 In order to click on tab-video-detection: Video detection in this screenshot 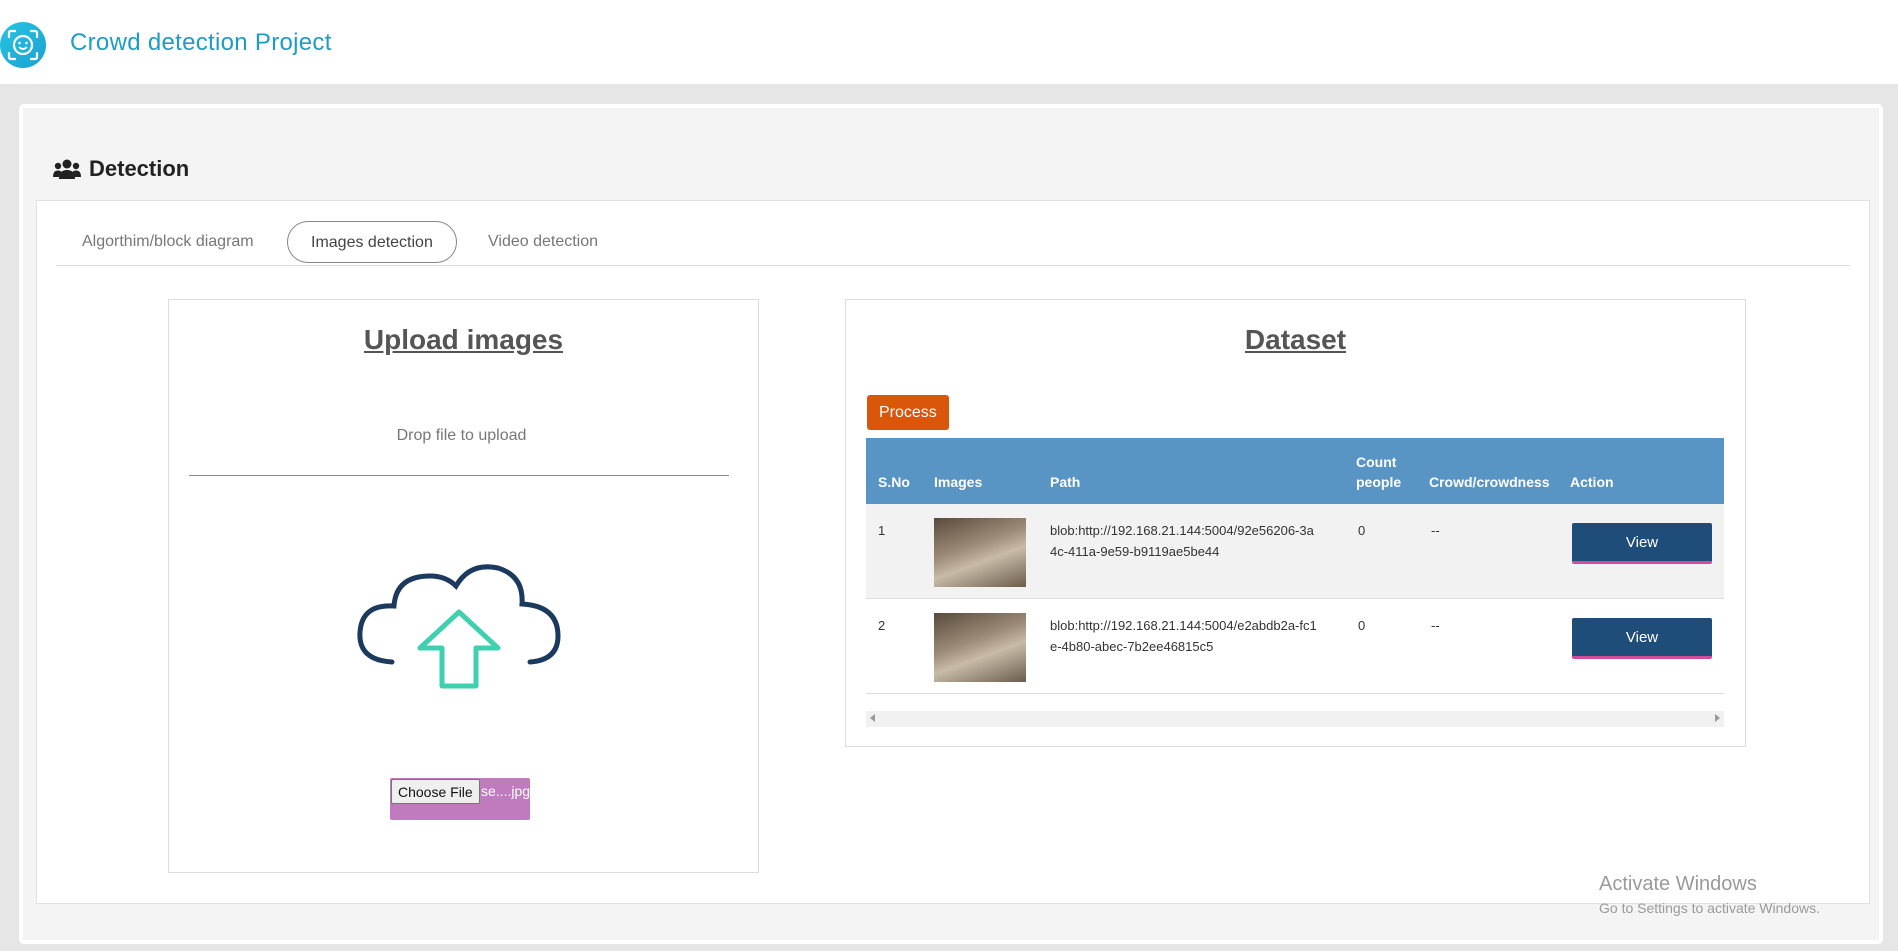, I will do `click(543, 242)`.